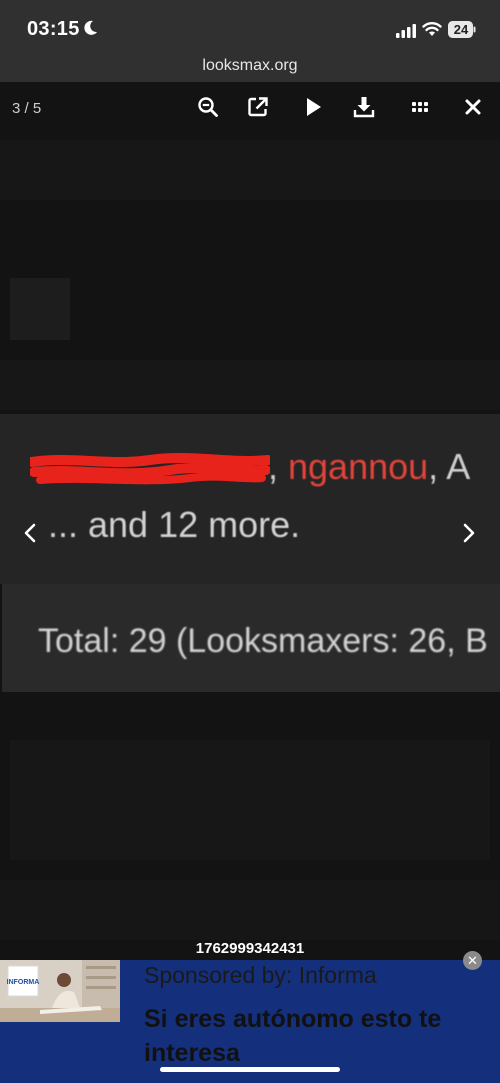 The width and height of the screenshot is (500, 1083). Describe the element at coordinates (313, 107) in the screenshot. I see `play-icon` at that location.